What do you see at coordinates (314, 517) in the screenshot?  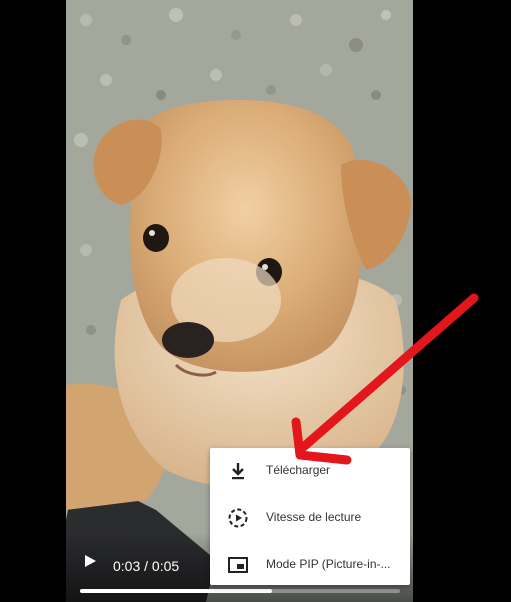 I see `menu-item-label: Vitesse de lecture` at bounding box center [314, 517].